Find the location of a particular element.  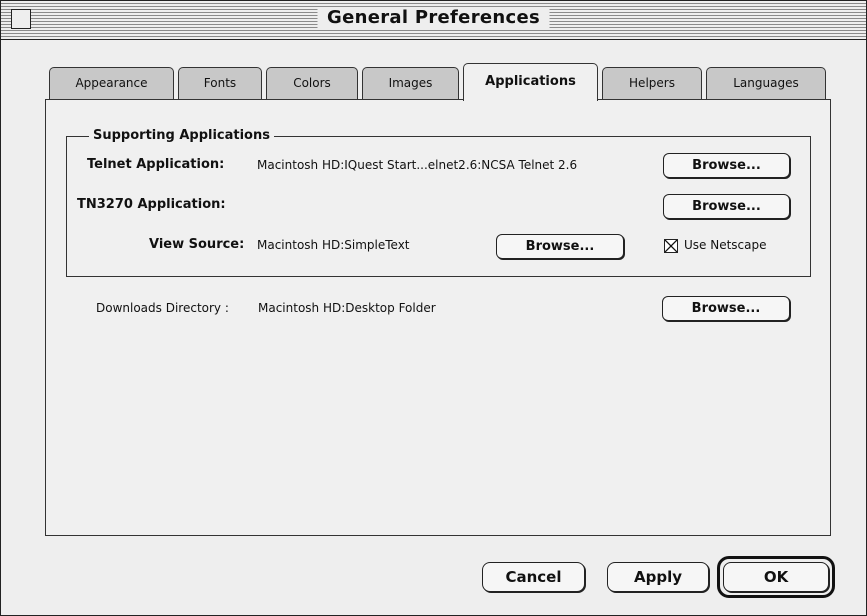

group-title: Supporting Applications is located at coordinates (181, 135).